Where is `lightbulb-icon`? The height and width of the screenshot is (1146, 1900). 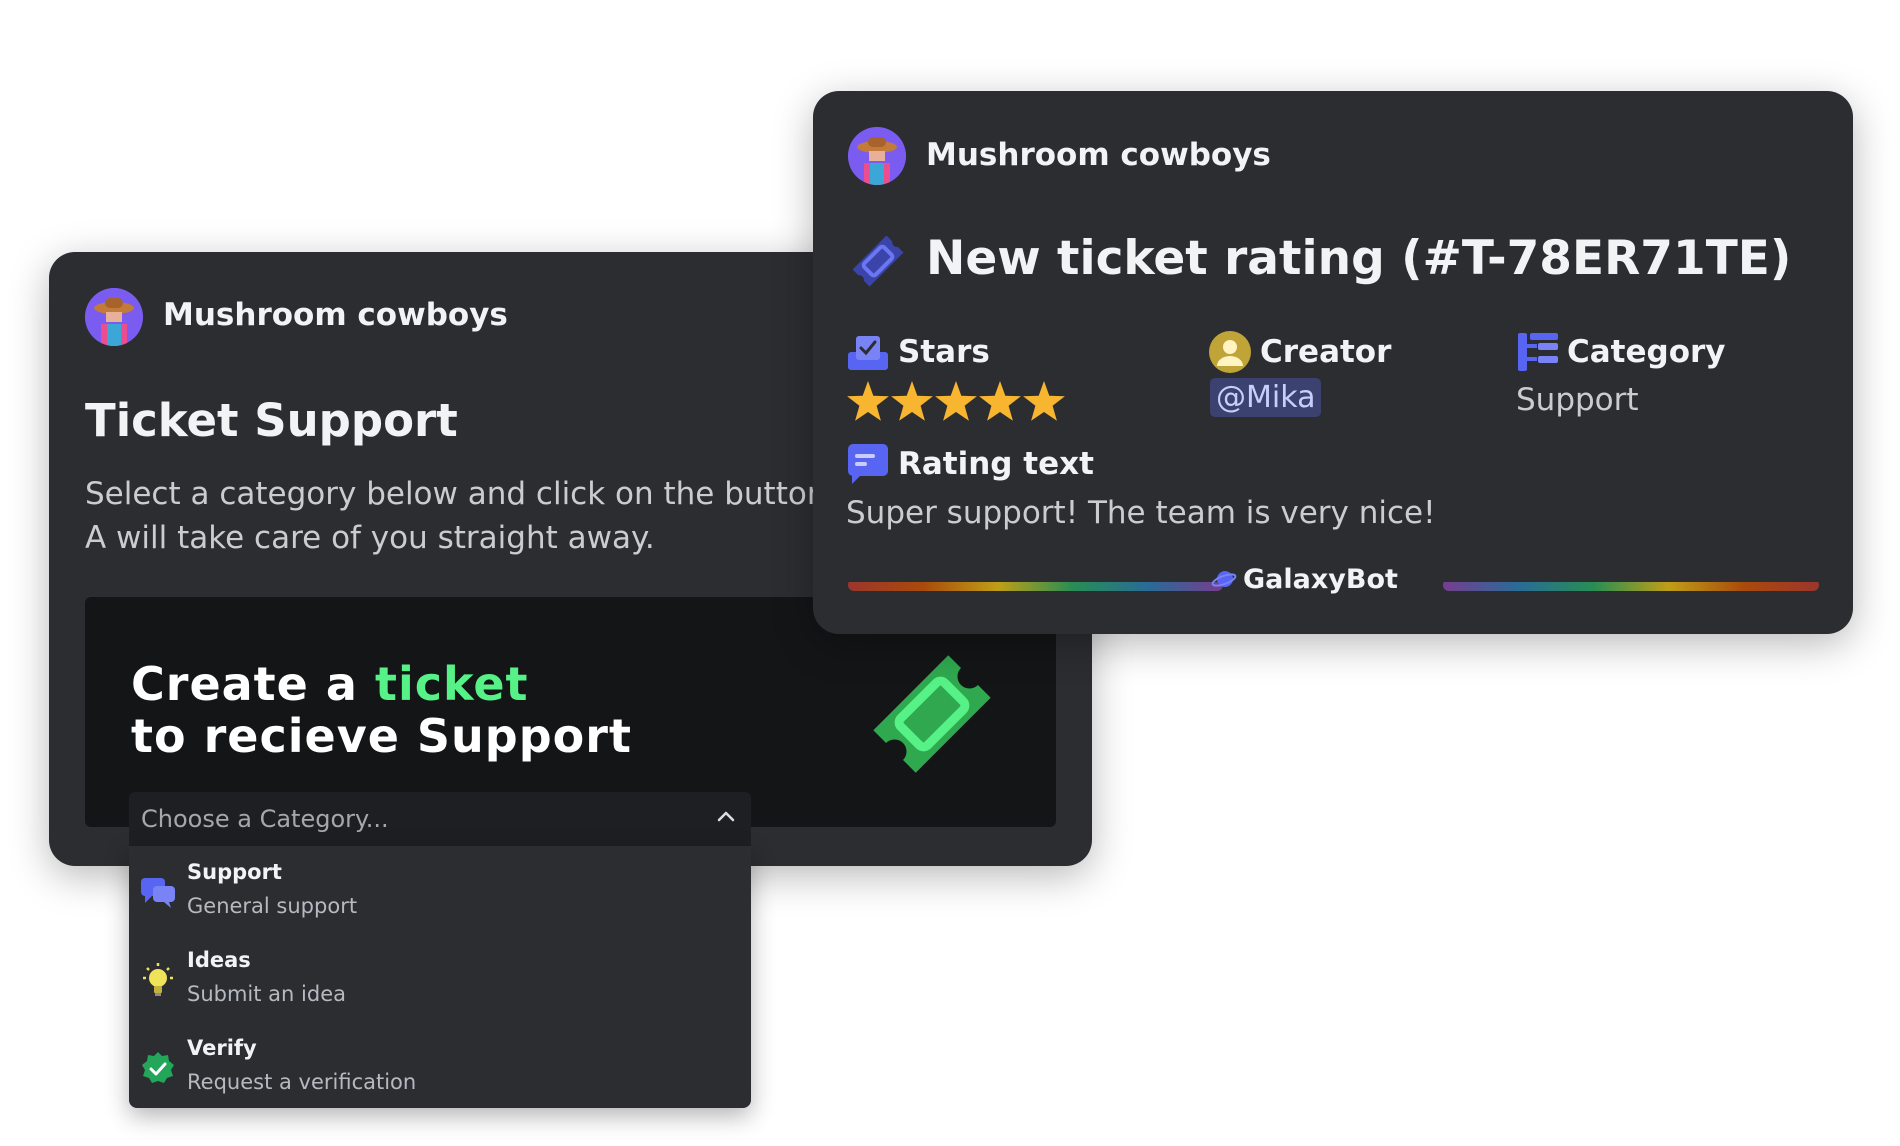
lightbulb-icon is located at coordinates (158, 979).